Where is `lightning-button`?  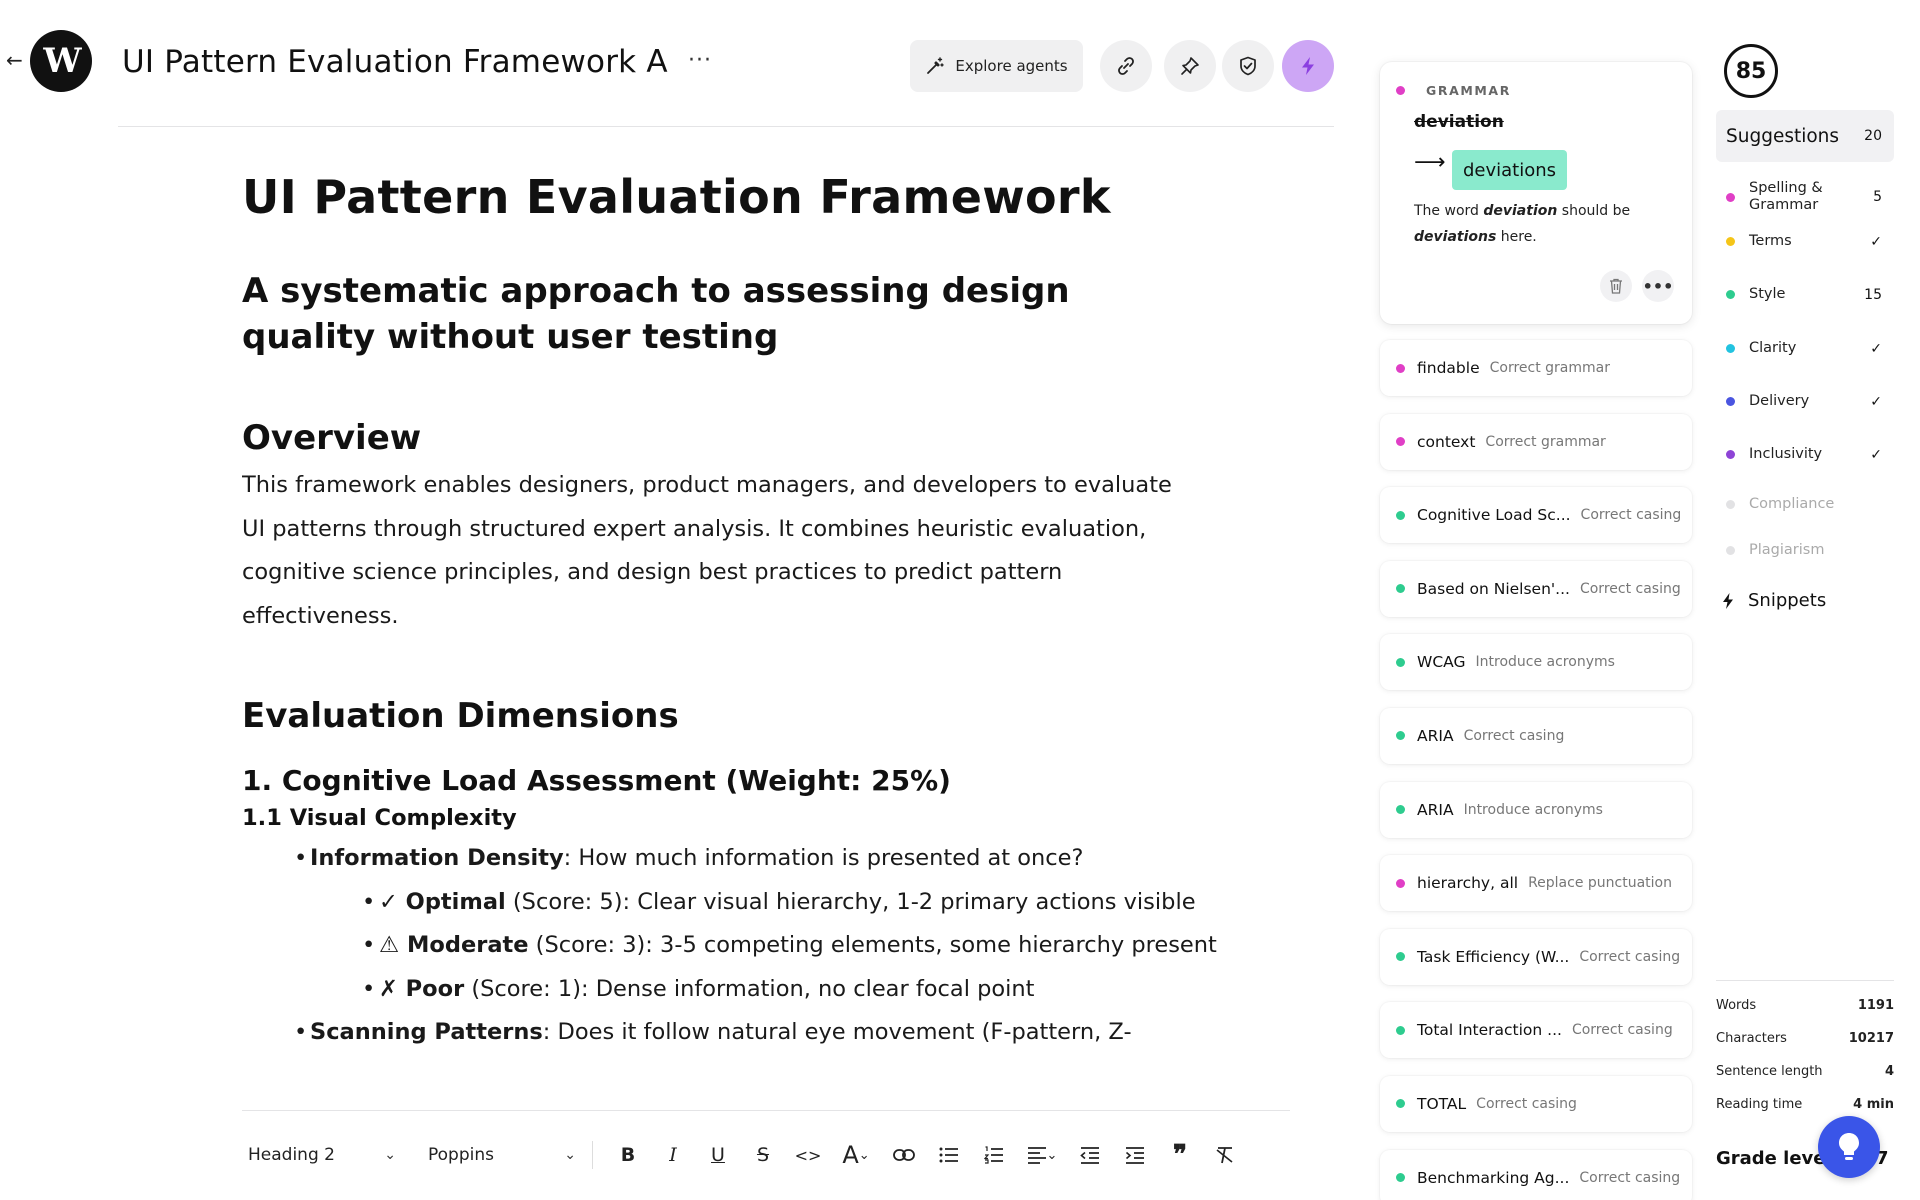 lightning-button is located at coordinates (1308, 66).